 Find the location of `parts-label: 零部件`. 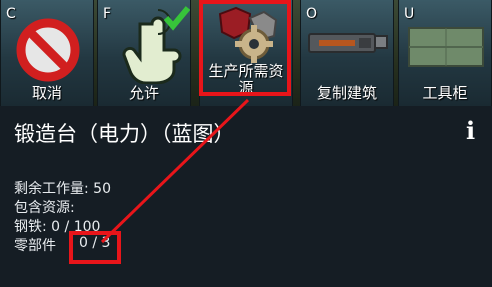

parts-label: 零部件 is located at coordinates (35, 246).